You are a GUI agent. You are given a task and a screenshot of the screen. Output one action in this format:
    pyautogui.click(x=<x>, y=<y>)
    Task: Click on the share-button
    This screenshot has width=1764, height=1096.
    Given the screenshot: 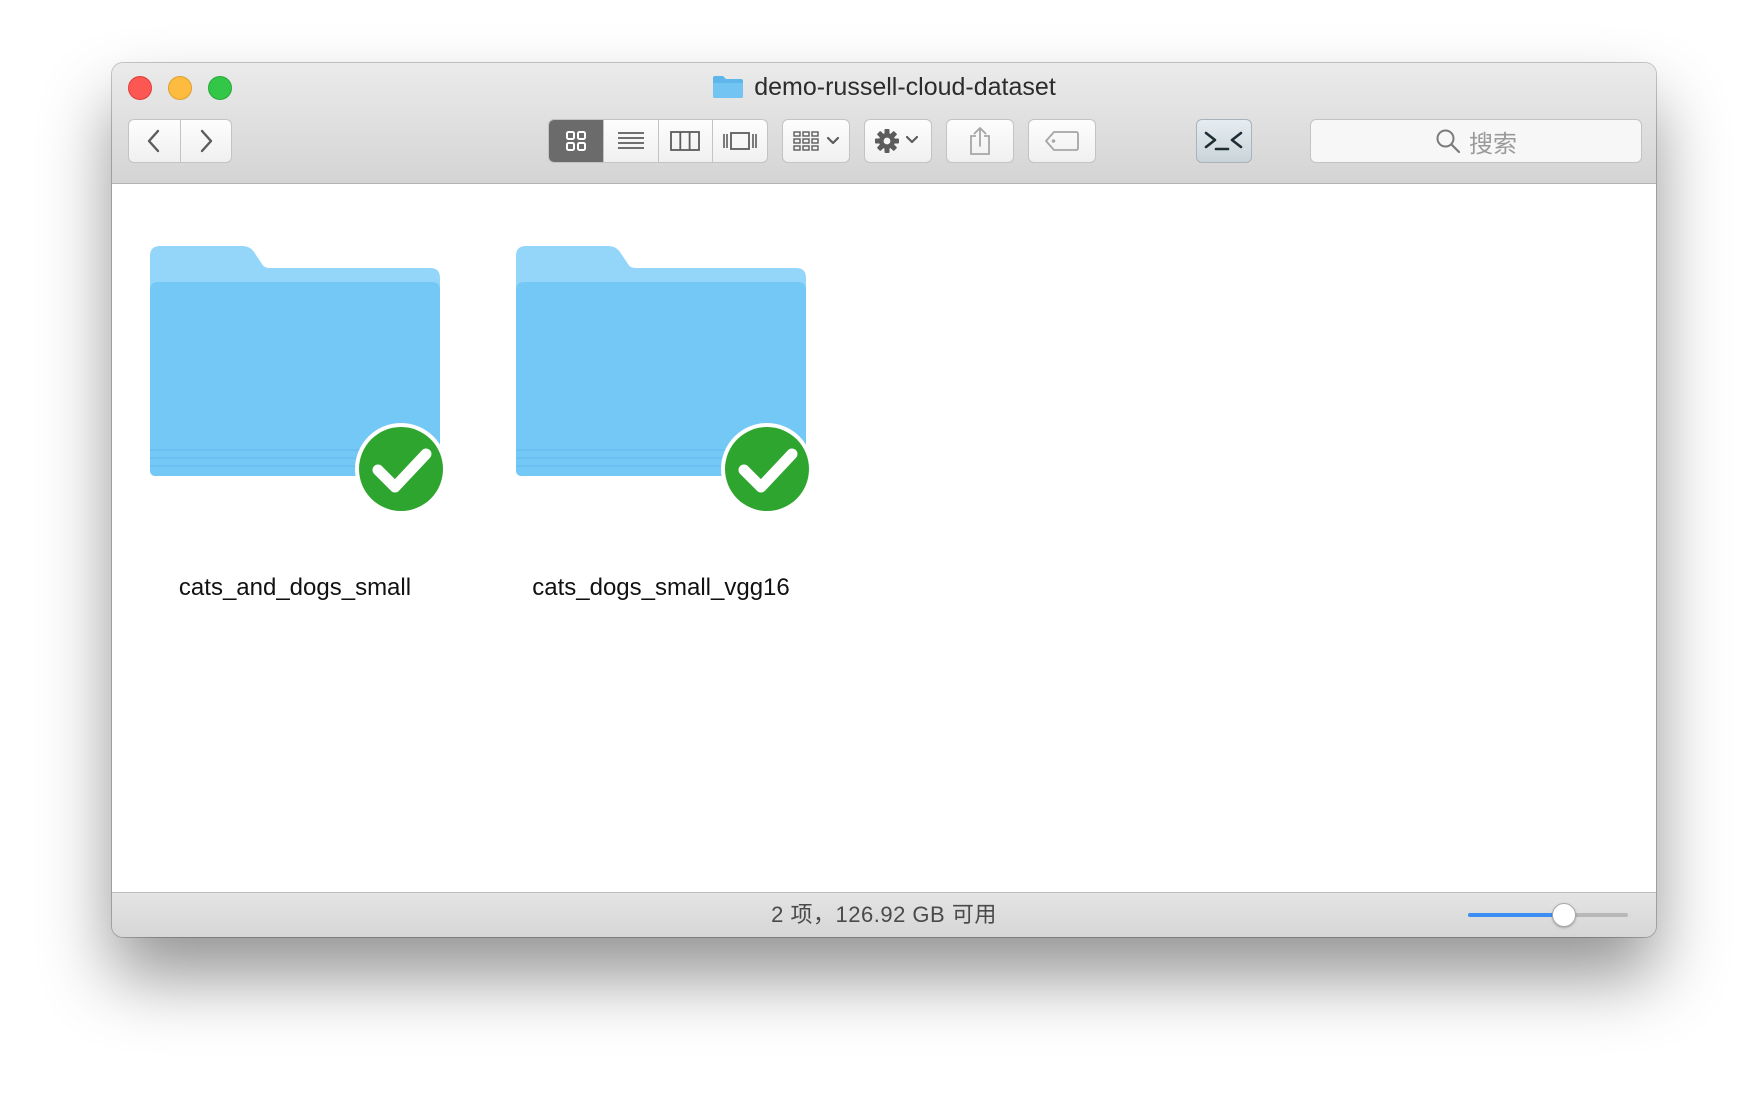 What is the action you would take?
    pyautogui.click(x=980, y=141)
    